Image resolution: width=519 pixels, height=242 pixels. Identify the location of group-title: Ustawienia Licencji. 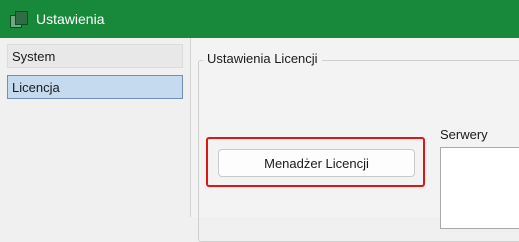
(262, 59).